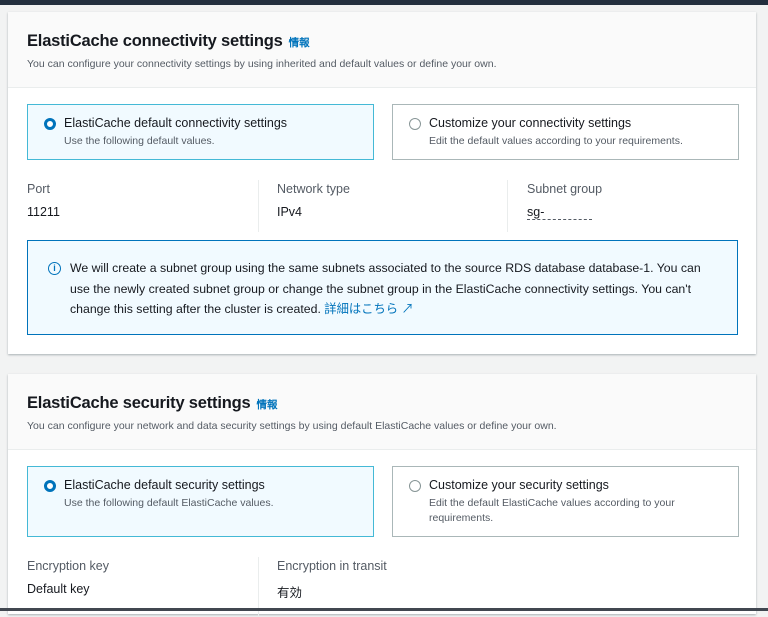 This screenshot has width=768, height=617. Describe the element at coordinates (54, 268) in the screenshot. I see `info-icon: i` at that location.